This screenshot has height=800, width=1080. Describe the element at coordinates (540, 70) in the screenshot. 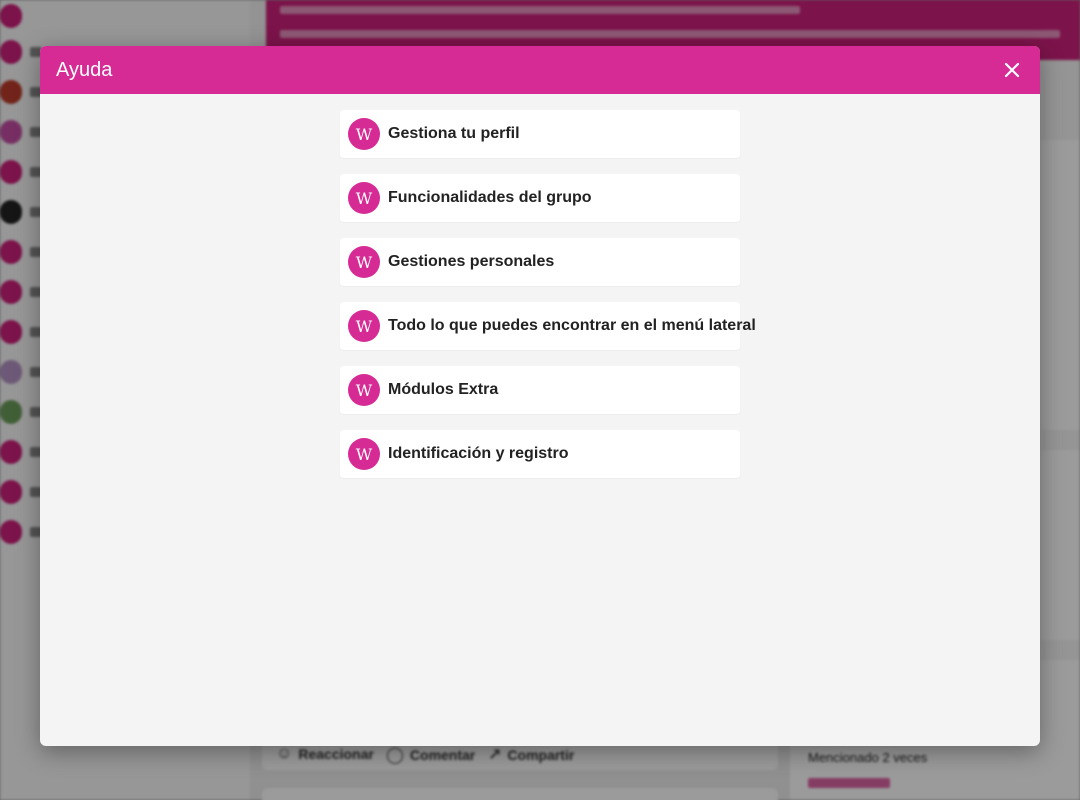

I see `modal-header: Ayuda` at that location.